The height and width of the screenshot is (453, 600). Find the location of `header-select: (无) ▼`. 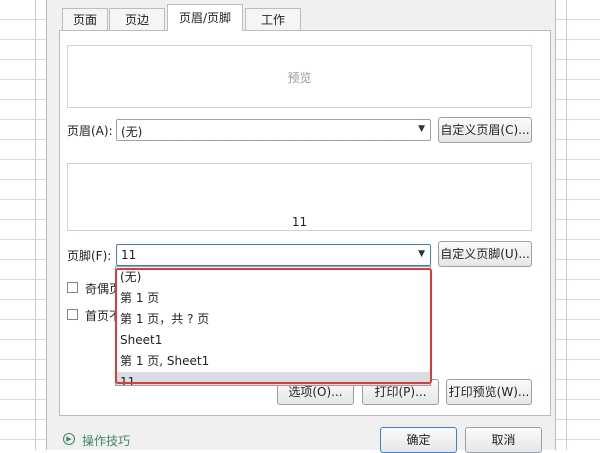

header-select: (无) ▼ is located at coordinates (273, 130).